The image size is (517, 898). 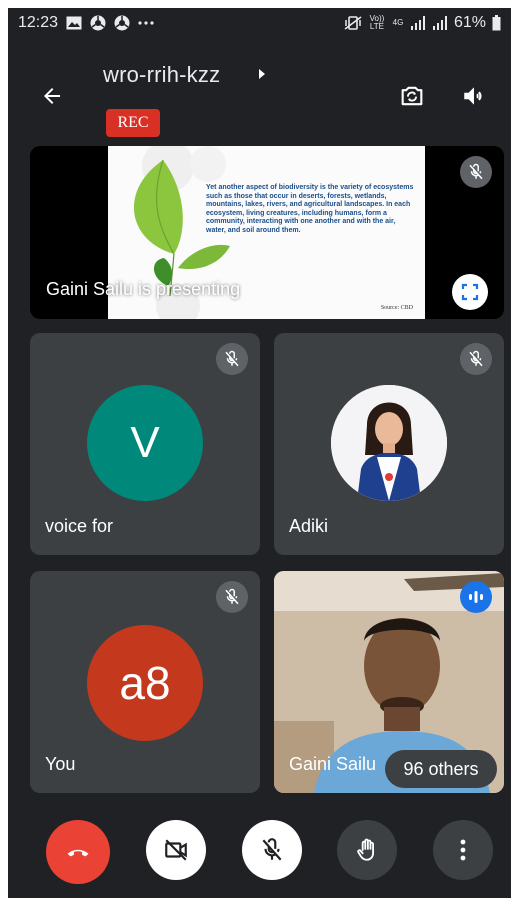 What do you see at coordinates (398, 22) in the screenshot?
I see `network-type-label: 4G` at bounding box center [398, 22].